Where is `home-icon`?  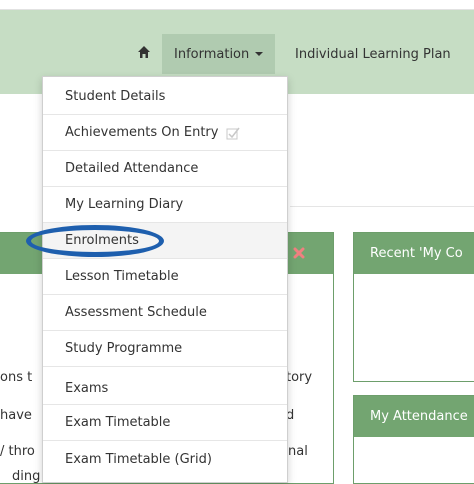 home-icon is located at coordinates (144, 52).